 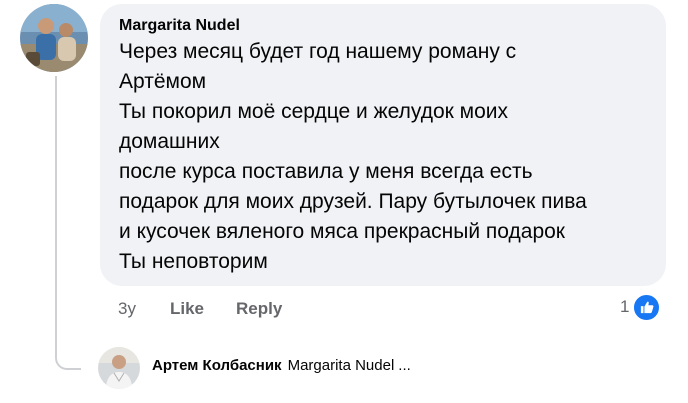 I want to click on comment-body-line: после курса поставила у меня всегда есть, so click(x=326, y=171).